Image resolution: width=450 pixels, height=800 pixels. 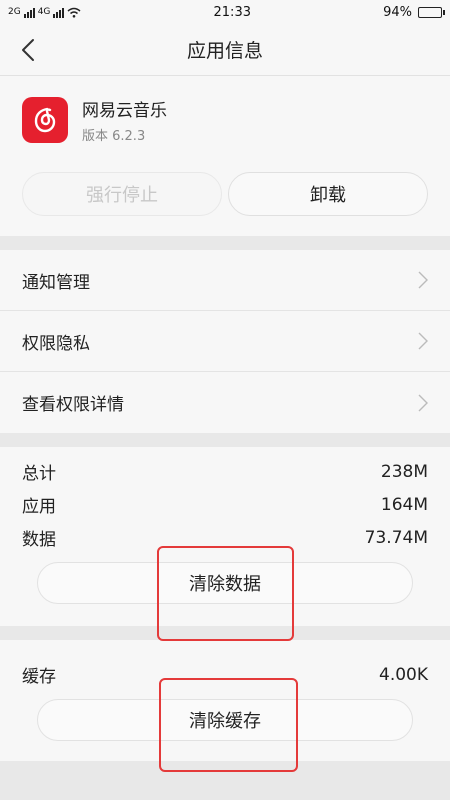 What do you see at coordinates (225, 583) in the screenshot?
I see `clear-data-button: 清除数据` at bounding box center [225, 583].